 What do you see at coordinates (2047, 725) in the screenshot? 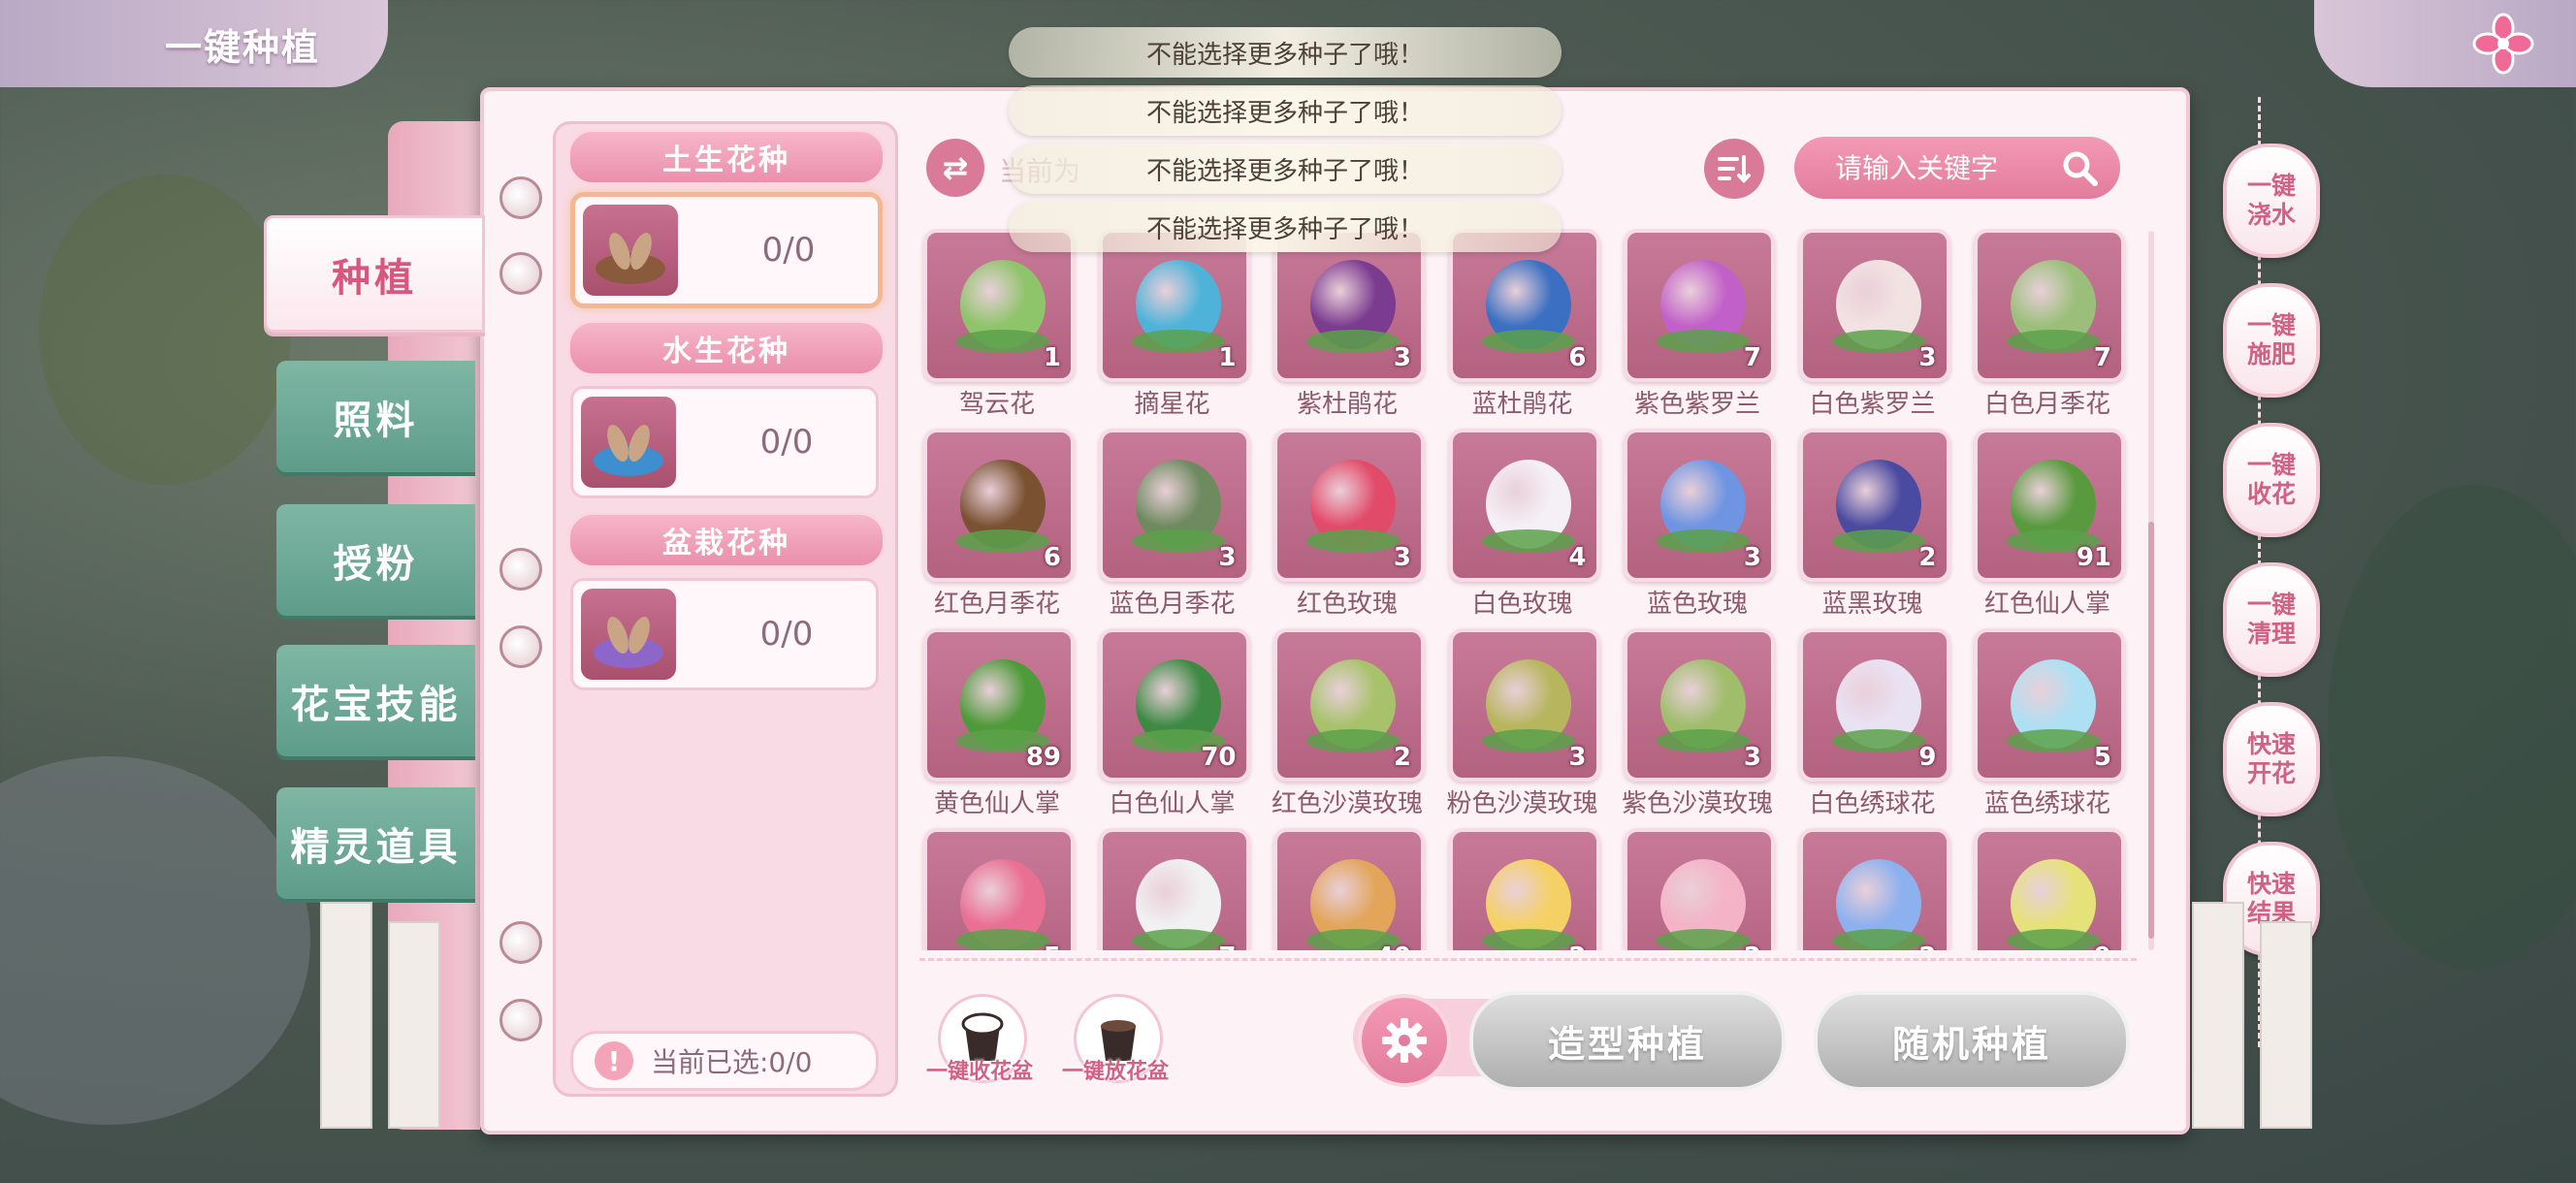
I see `seed-card: 5 蓝色绣球花` at bounding box center [2047, 725].